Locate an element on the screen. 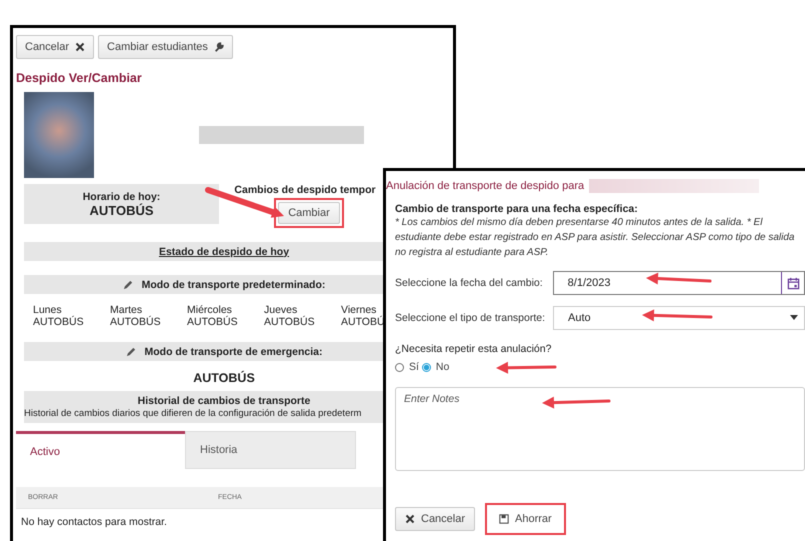  day-name: Lunes is located at coordinates (47, 310).